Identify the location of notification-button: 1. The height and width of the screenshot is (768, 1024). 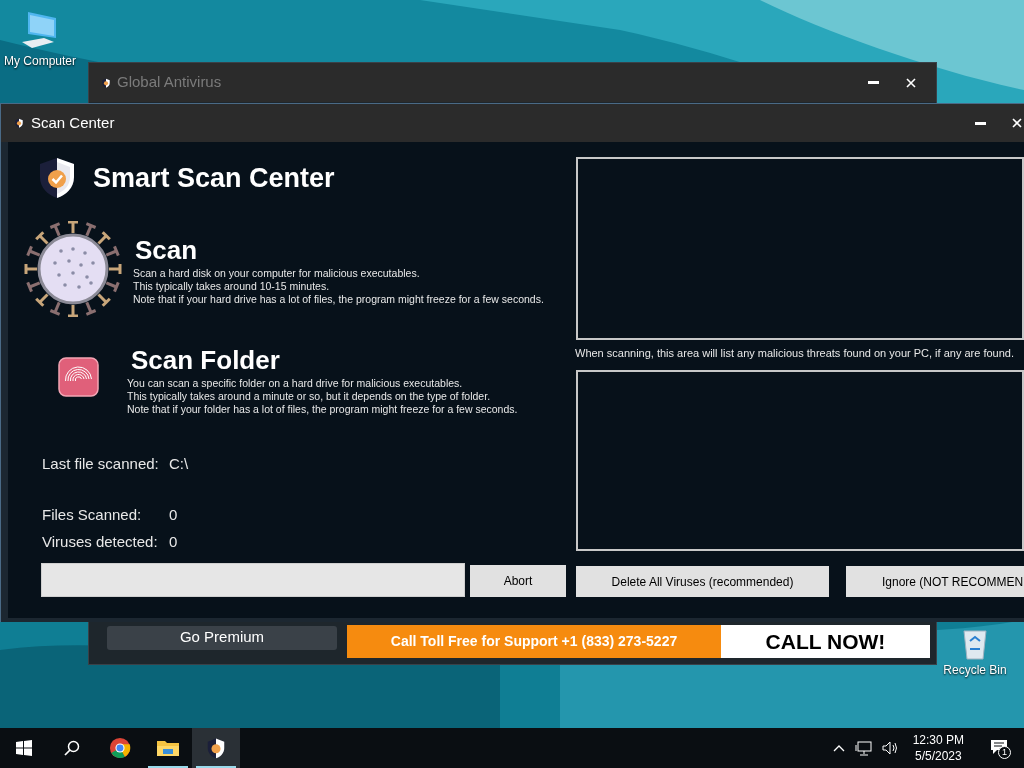
(1001, 748).